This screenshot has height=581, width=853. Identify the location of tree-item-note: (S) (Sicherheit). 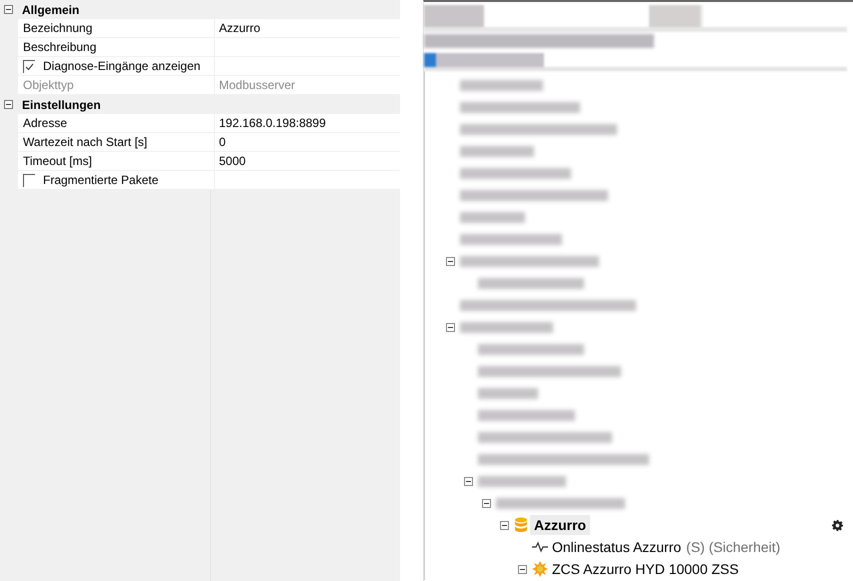
(733, 547).